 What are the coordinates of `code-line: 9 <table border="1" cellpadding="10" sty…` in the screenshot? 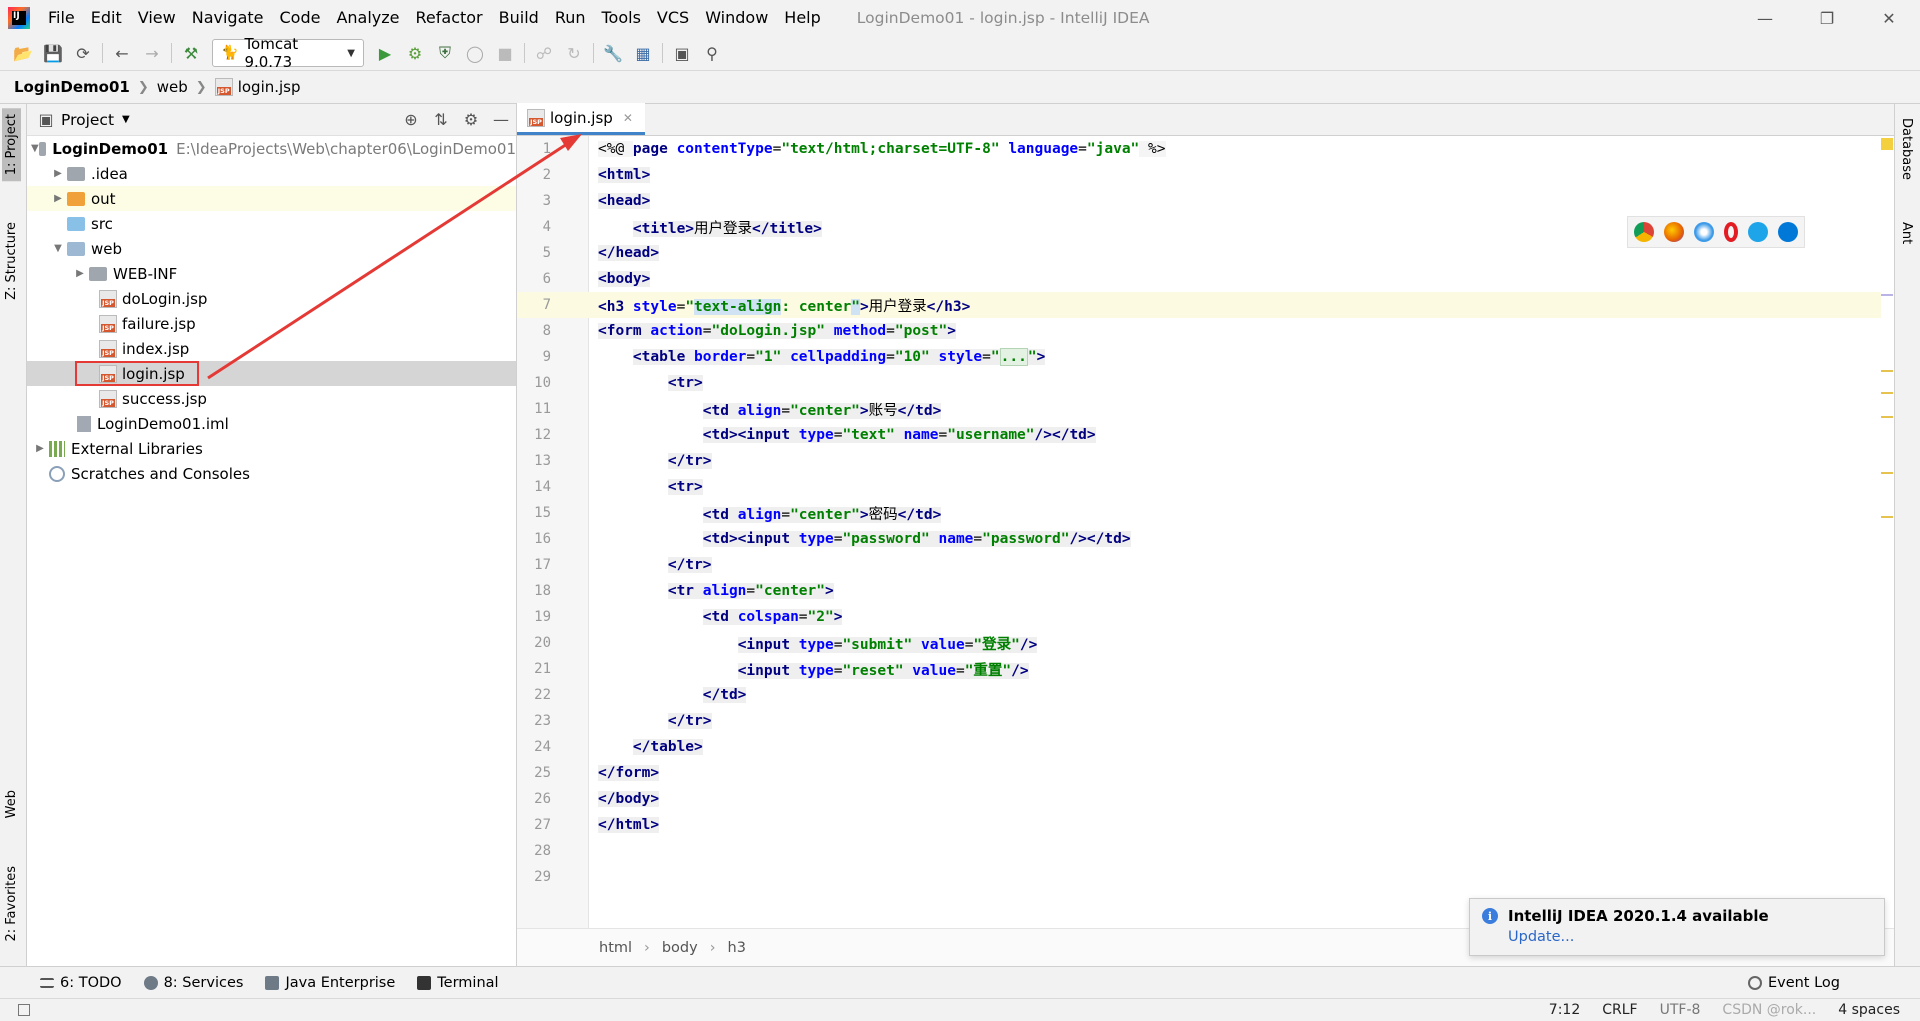 It's located at (1199, 357).